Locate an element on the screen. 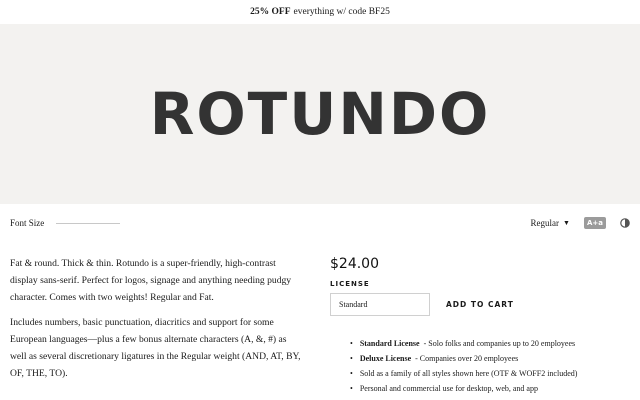 Image resolution: width=640 pixels, height=400 pixels. license-select-value: Standard is located at coordinates (353, 304).